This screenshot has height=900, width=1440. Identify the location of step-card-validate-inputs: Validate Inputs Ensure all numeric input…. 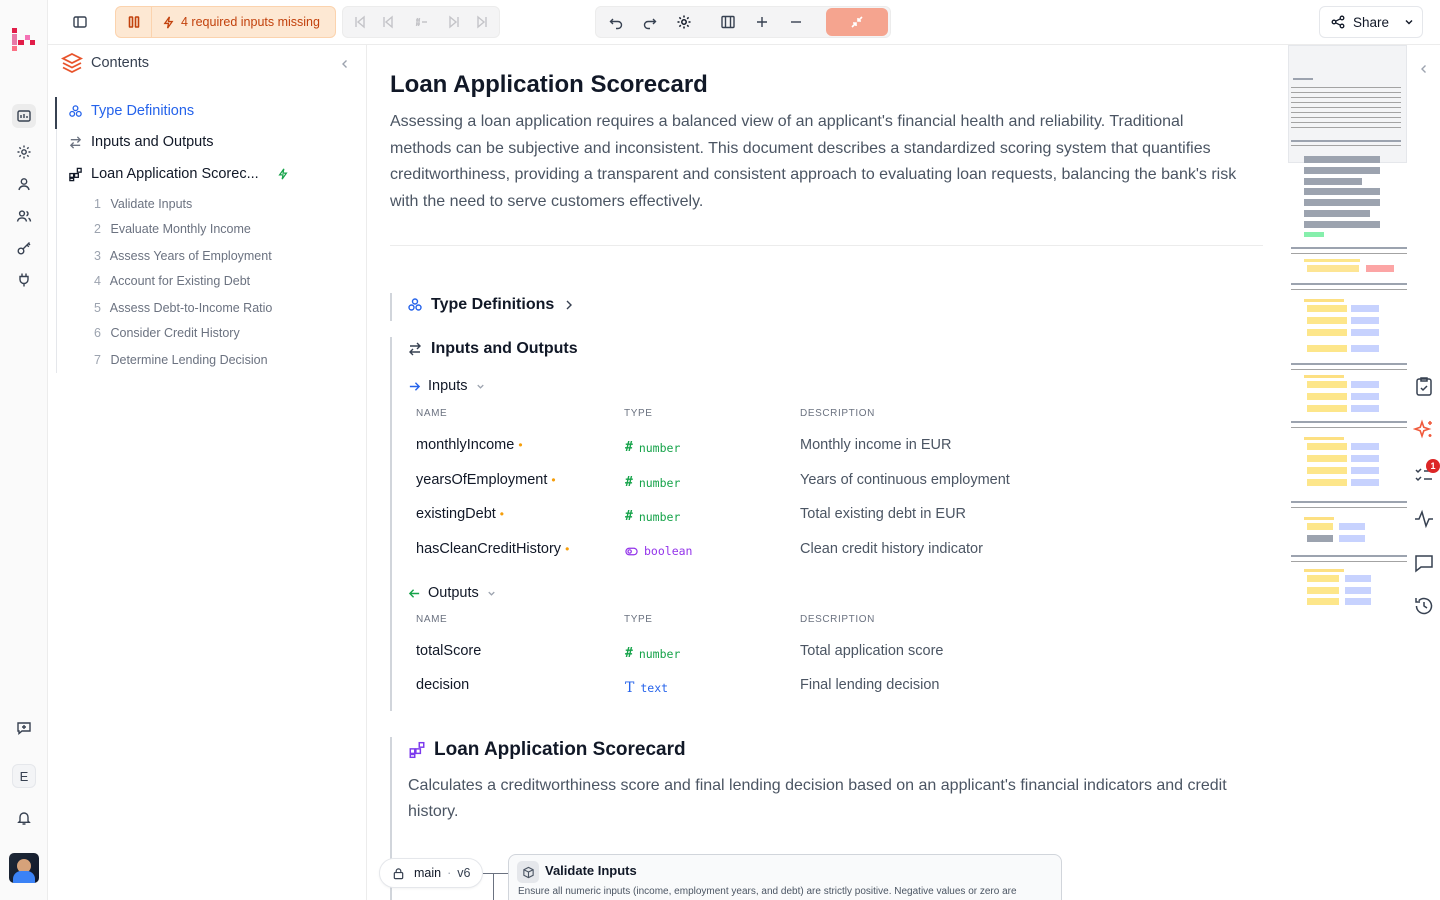
(785, 877).